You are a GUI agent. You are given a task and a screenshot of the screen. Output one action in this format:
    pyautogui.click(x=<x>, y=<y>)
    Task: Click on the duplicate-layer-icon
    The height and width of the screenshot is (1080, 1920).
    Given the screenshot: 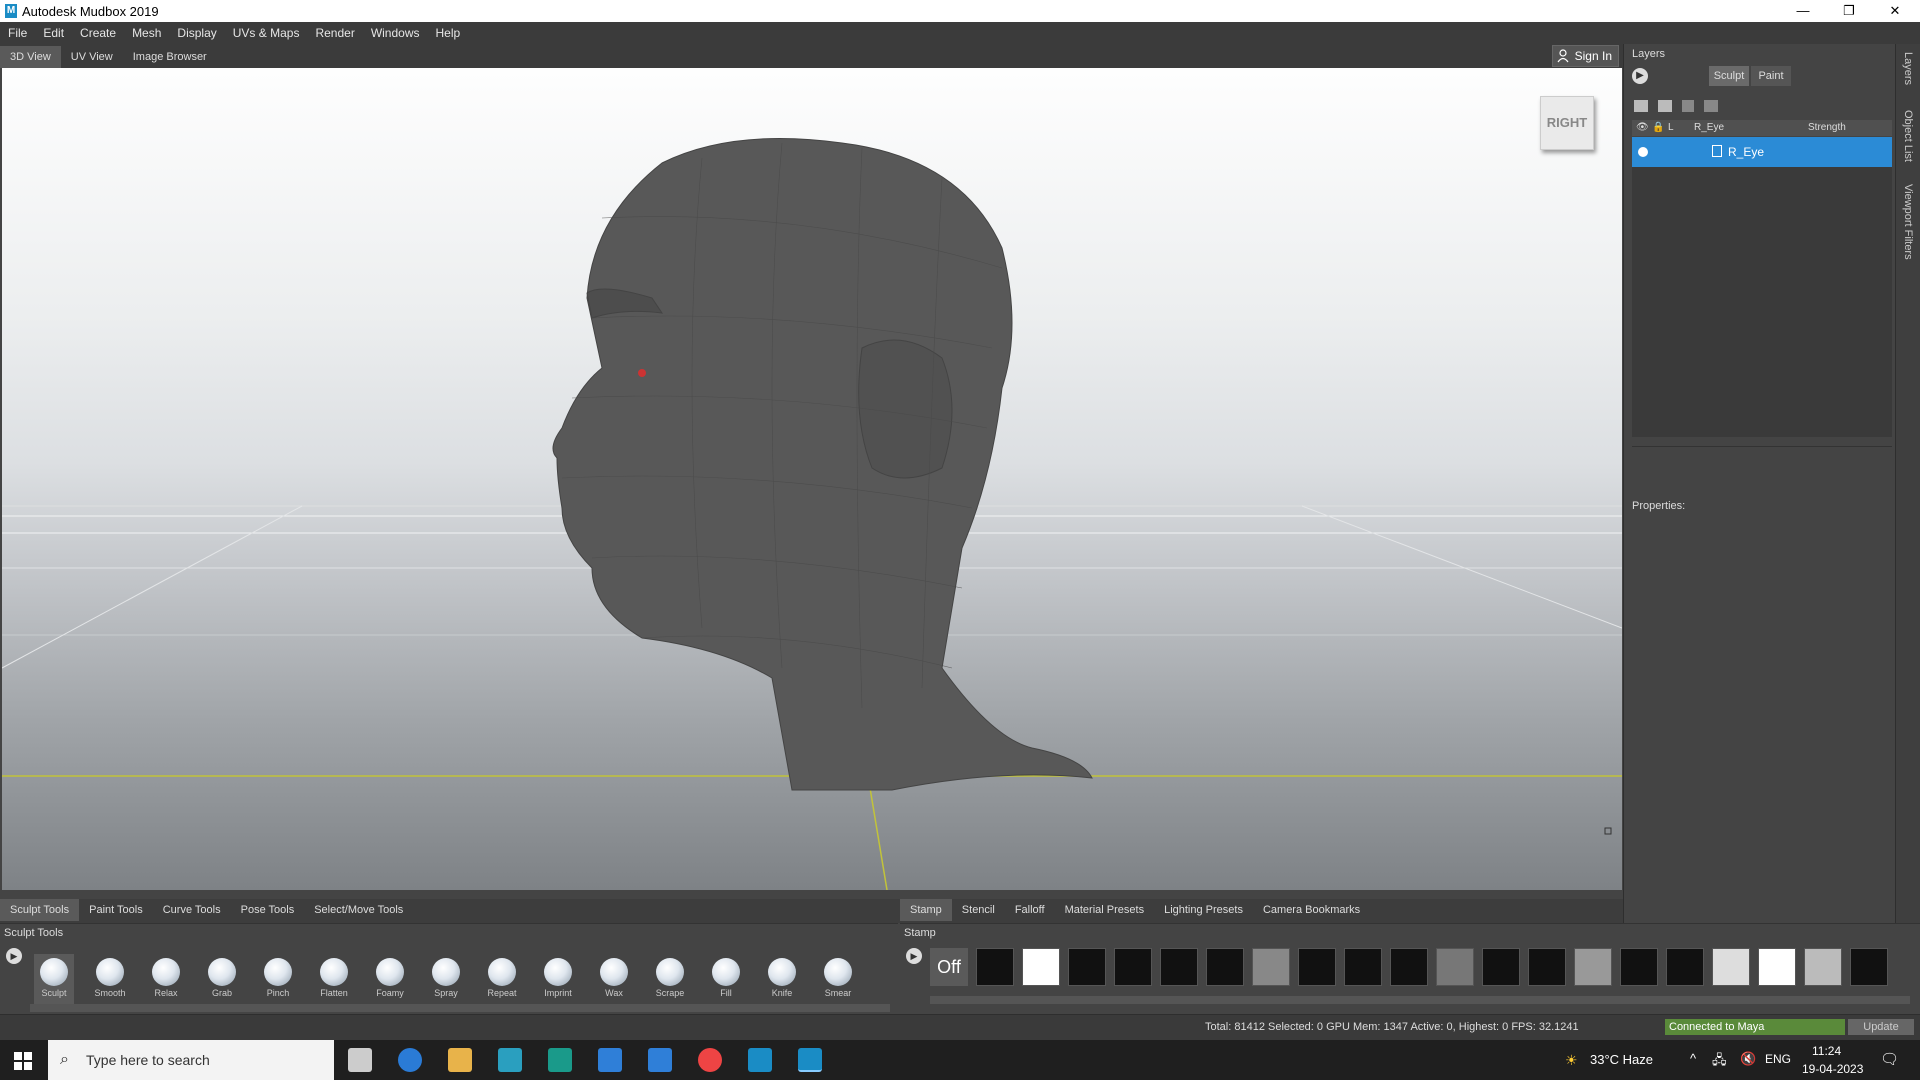 What is the action you would take?
    pyautogui.click(x=1711, y=106)
    